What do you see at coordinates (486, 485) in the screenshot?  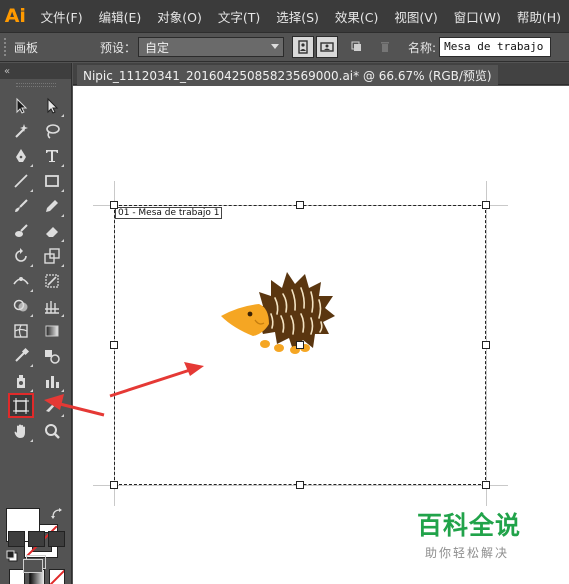 I see `resize-handle-se` at bounding box center [486, 485].